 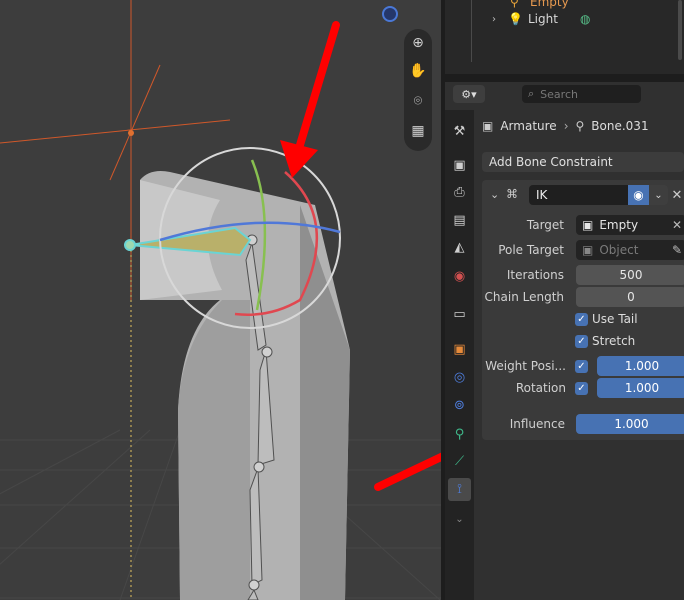 What do you see at coordinates (310, 99) in the screenshot?
I see `annotation-arrow-top` at bounding box center [310, 99].